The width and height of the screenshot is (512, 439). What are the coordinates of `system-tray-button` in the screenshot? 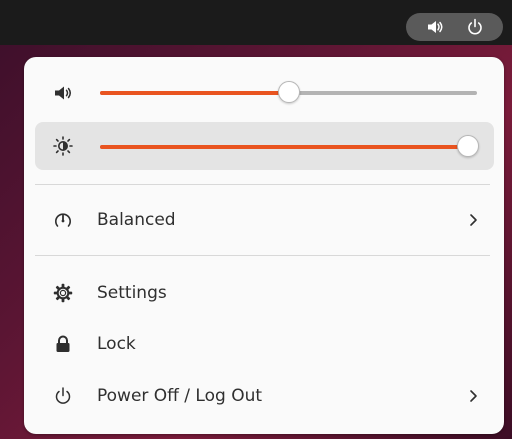 It's located at (454, 27).